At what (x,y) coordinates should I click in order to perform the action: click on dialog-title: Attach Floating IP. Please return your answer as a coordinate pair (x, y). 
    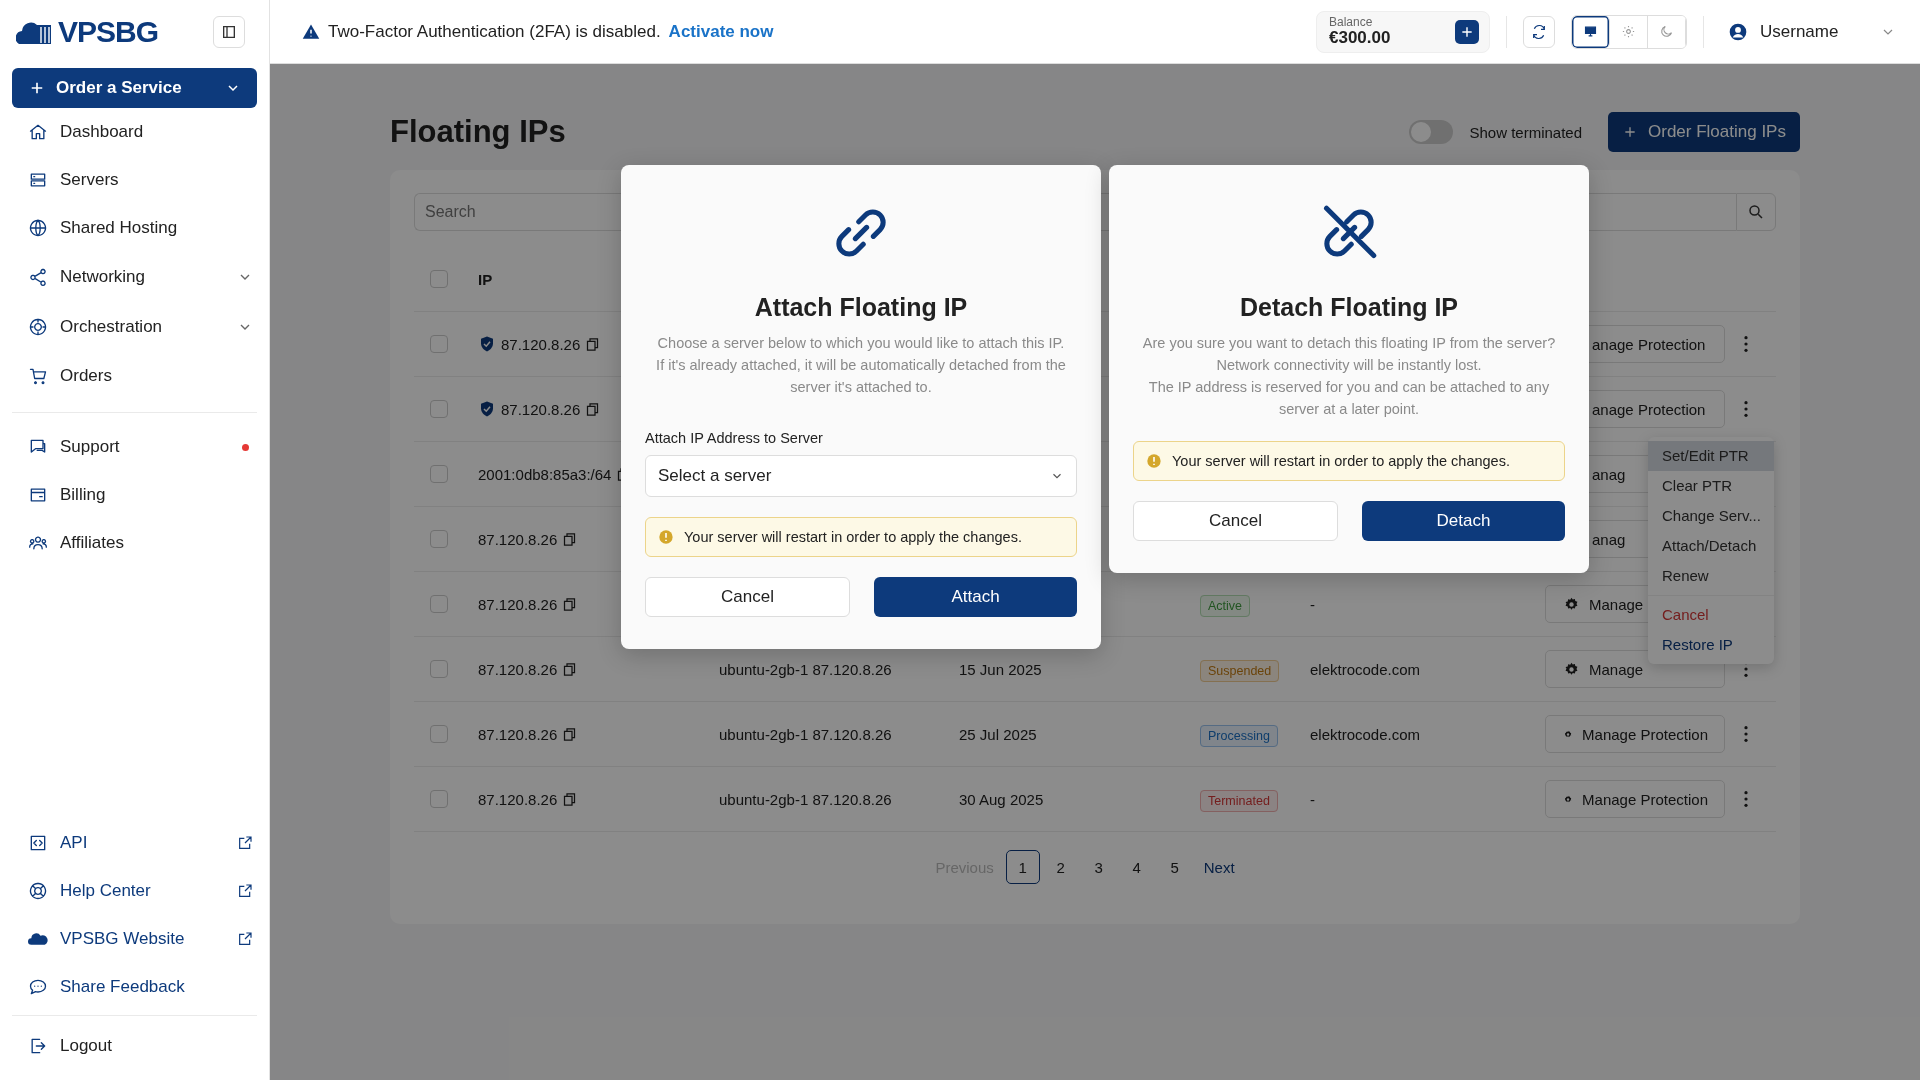
    Looking at the image, I should click on (861, 307).